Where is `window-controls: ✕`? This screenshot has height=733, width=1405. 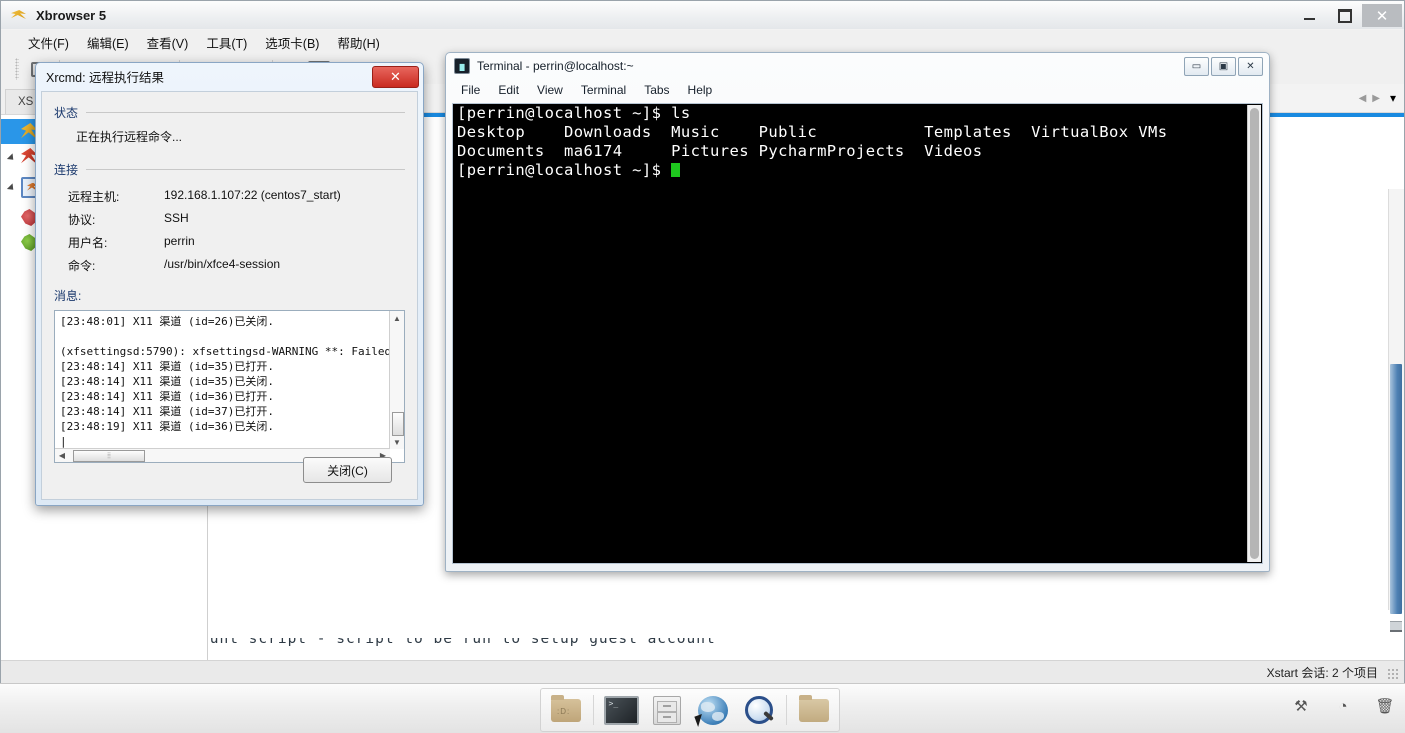
window-controls: ✕ is located at coordinates (1348, 15).